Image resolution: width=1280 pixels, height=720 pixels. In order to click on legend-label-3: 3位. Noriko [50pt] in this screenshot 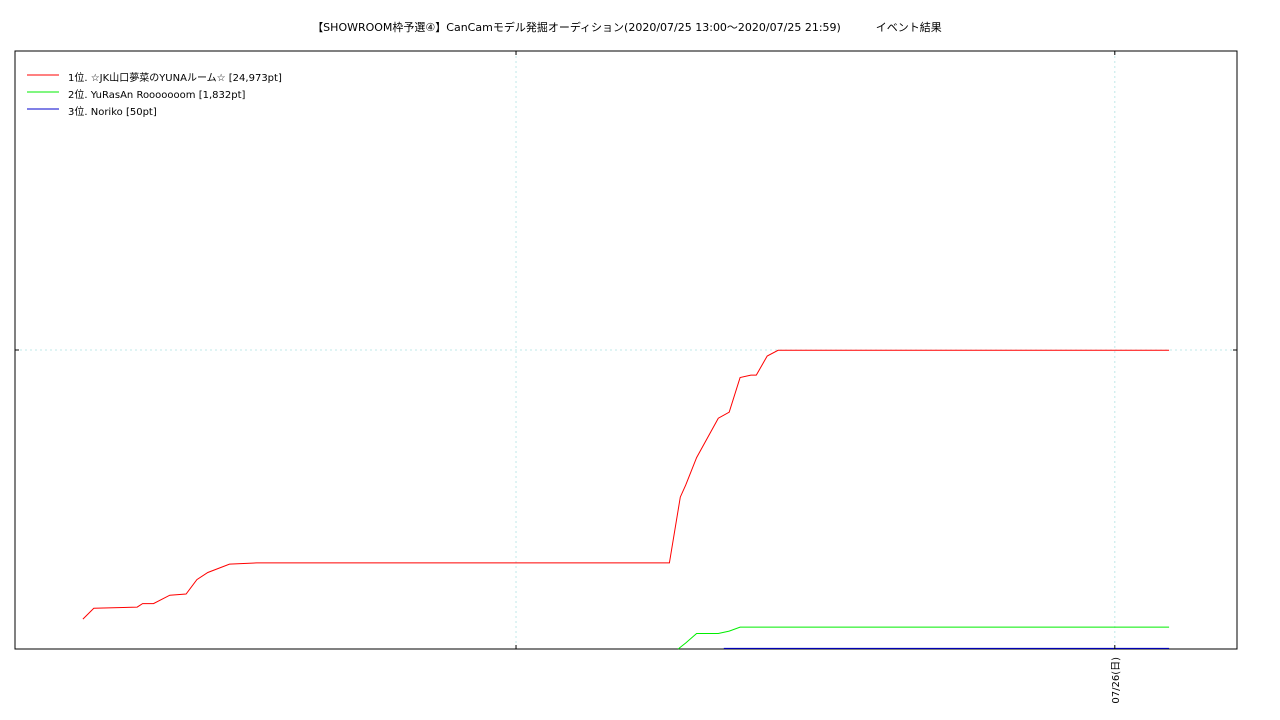, I will do `click(112, 111)`.